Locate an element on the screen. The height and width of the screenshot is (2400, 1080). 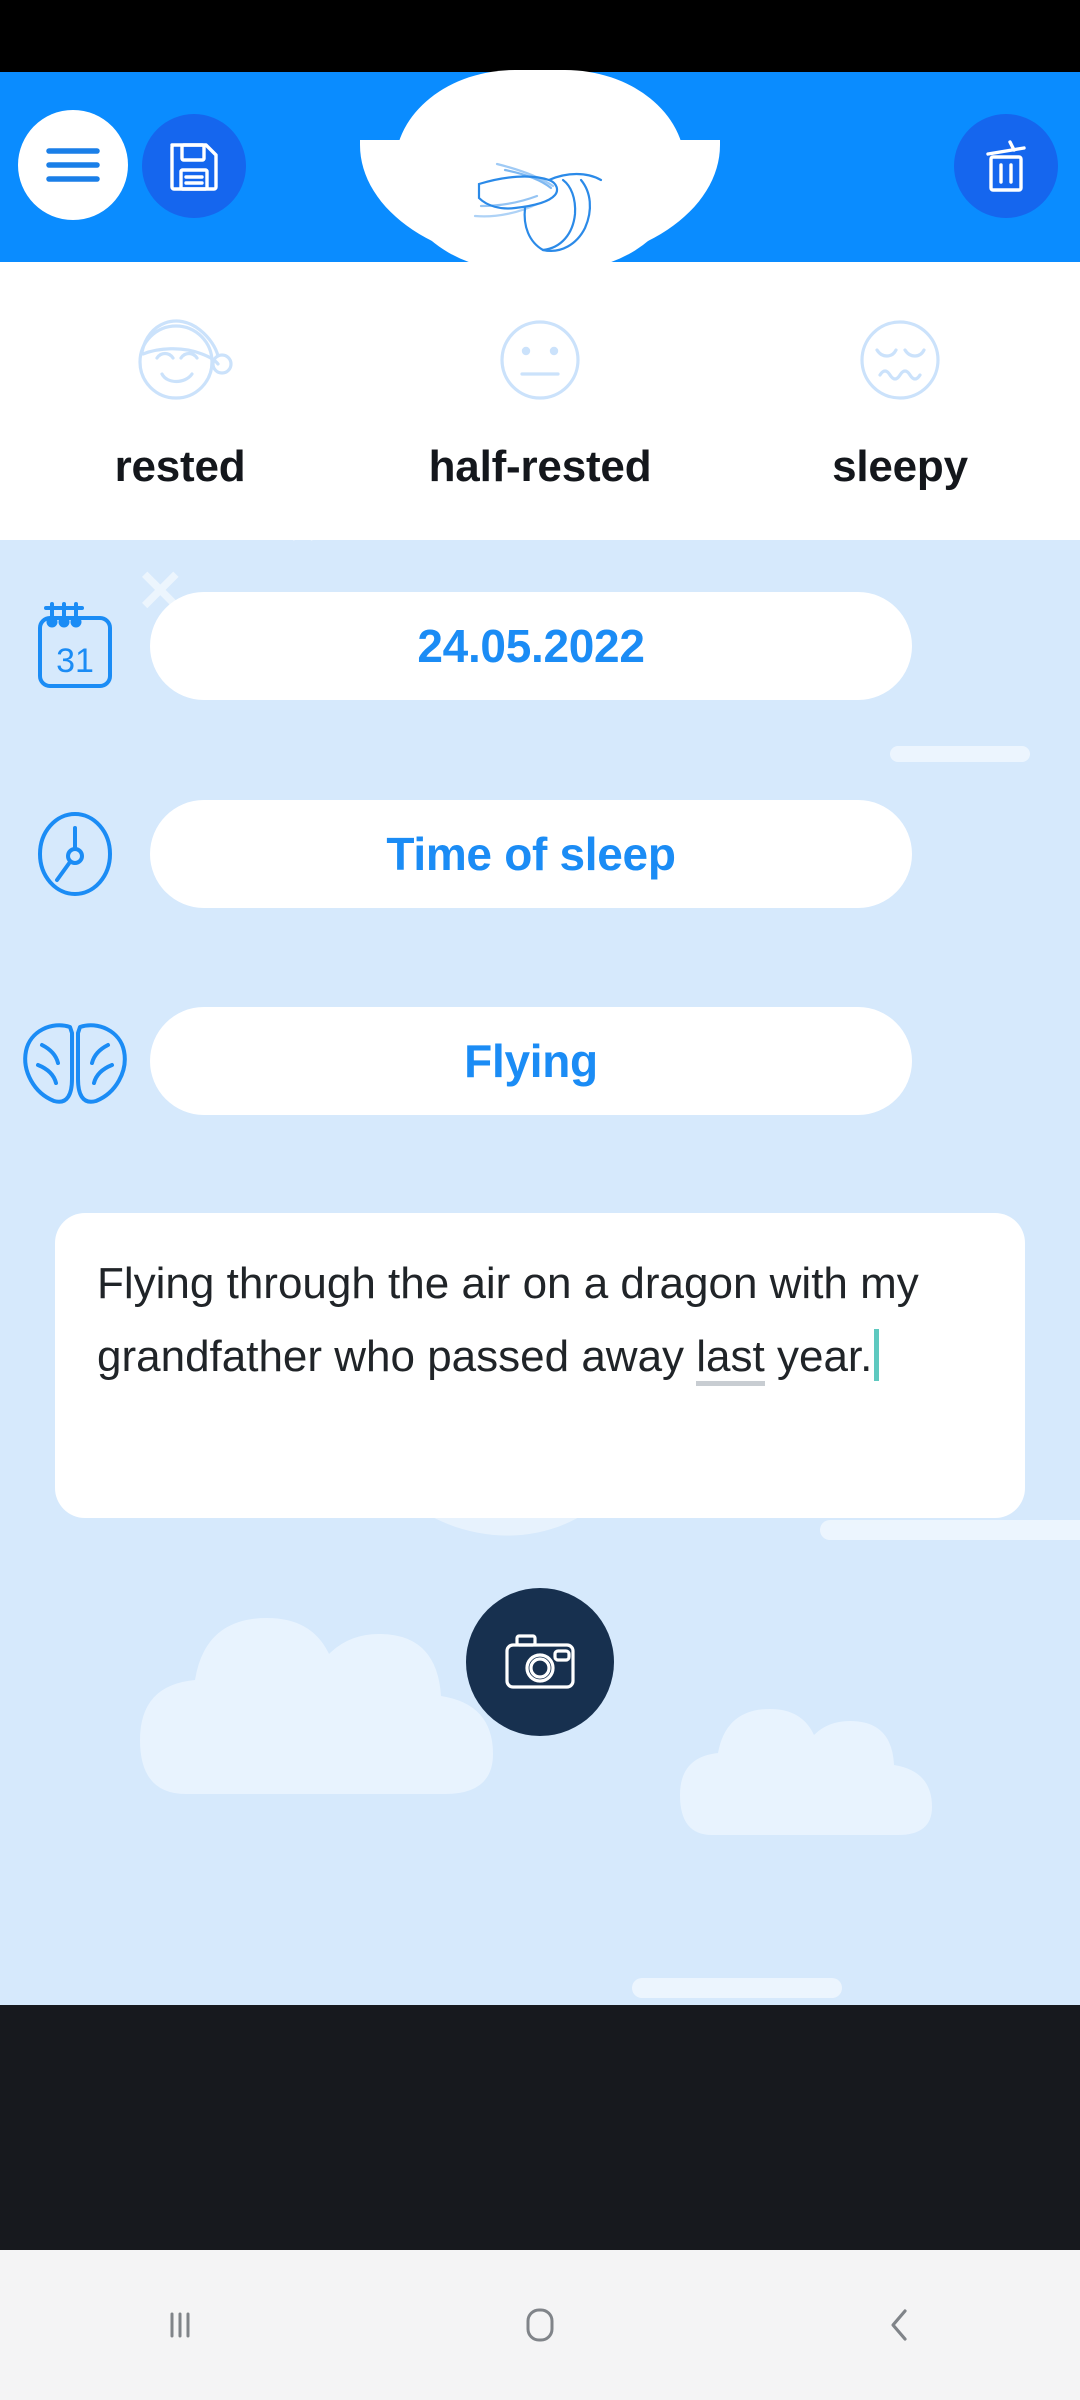
menu-button is located at coordinates (73, 165).